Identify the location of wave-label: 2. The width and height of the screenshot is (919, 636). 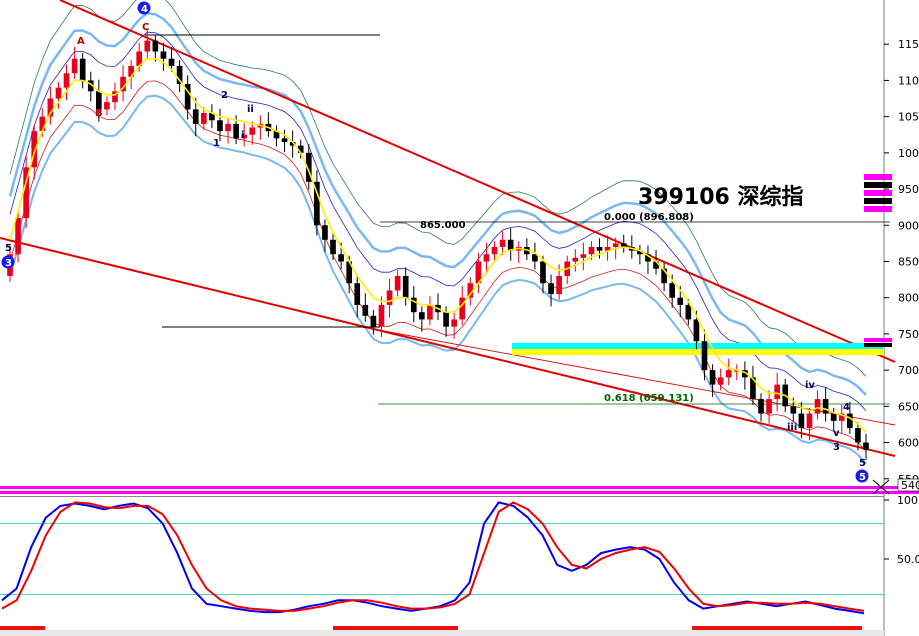
(224, 95).